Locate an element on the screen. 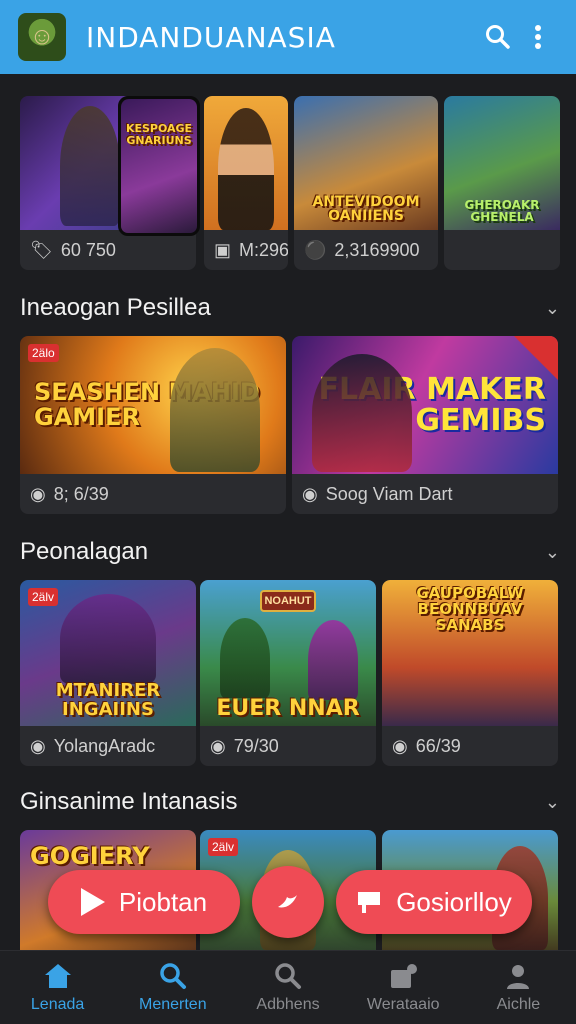 The height and width of the screenshot is (1024, 576). tile-art: ANTEVIDOOM OANIIENS is located at coordinates (366, 163).